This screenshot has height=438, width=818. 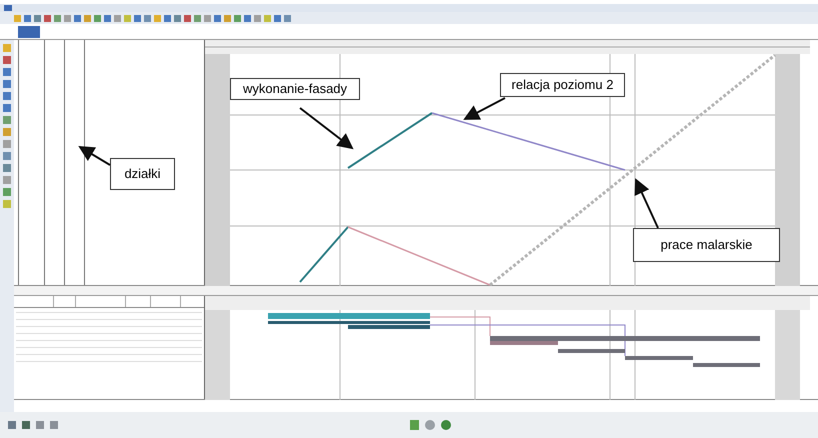 I want to click on callout-label: relacja poziomu 2, so click(x=562, y=85).